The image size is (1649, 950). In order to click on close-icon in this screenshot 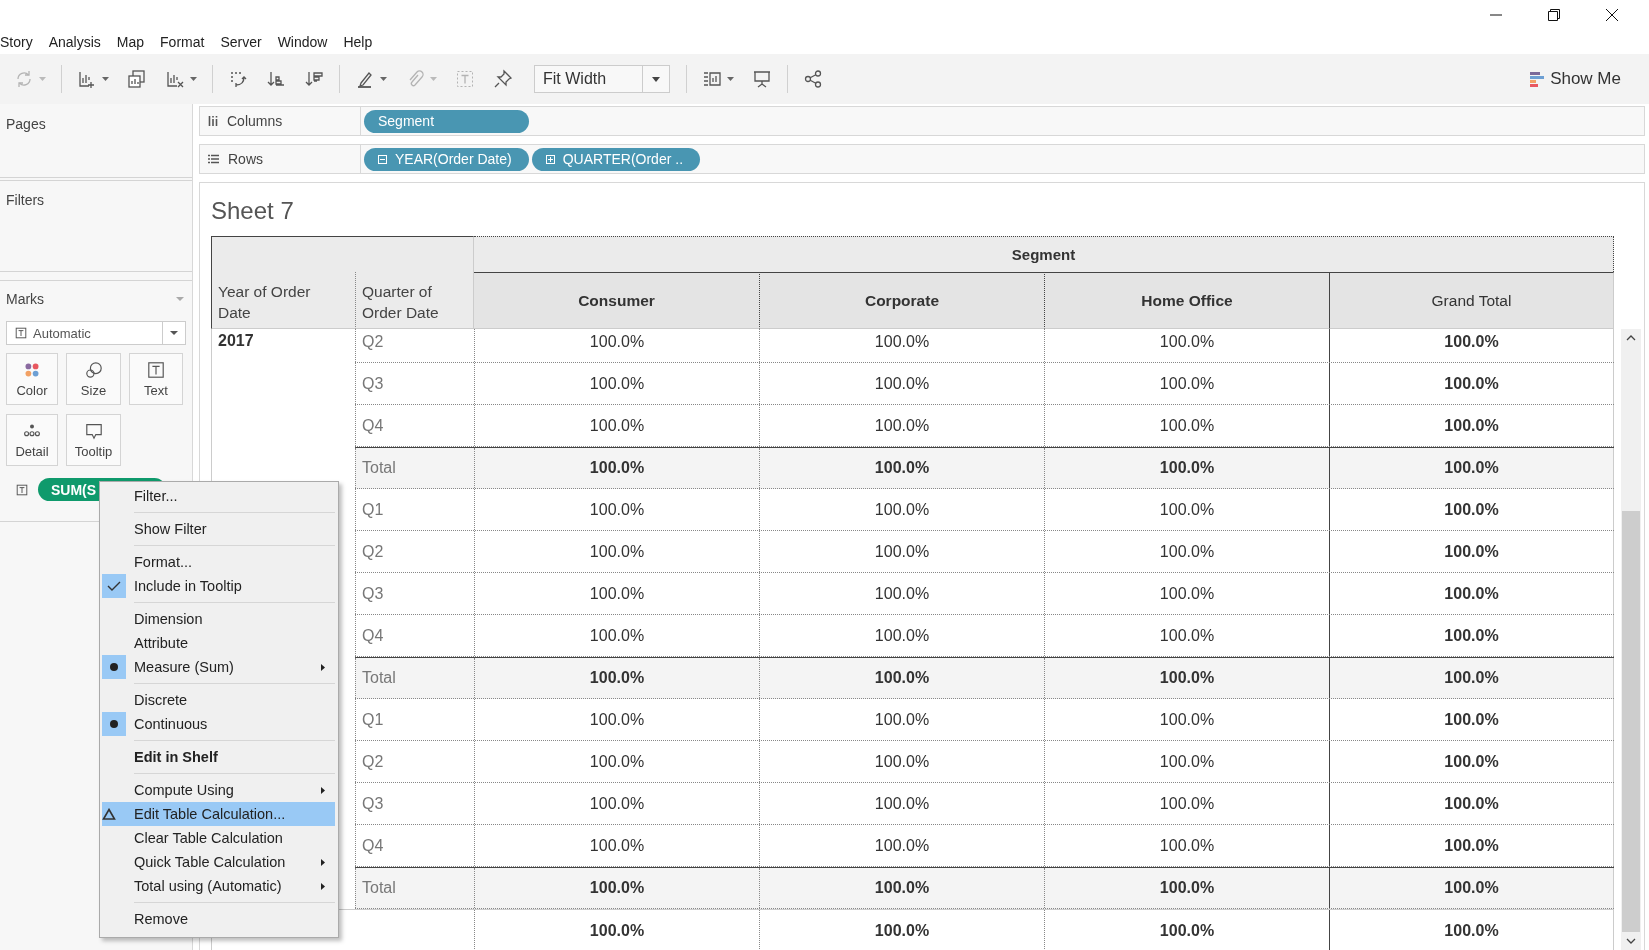, I will do `click(1612, 15)`.